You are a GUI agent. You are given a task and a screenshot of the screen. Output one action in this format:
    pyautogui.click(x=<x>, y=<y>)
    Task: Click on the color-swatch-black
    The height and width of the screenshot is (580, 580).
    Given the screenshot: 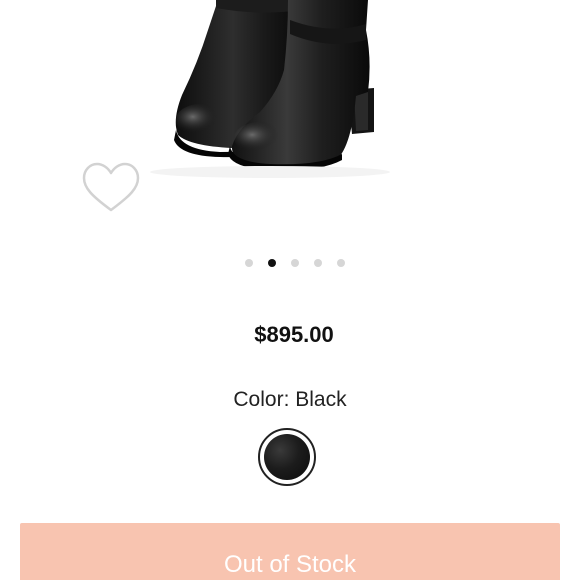 What is the action you would take?
    pyautogui.click(x=287, y=457)
    